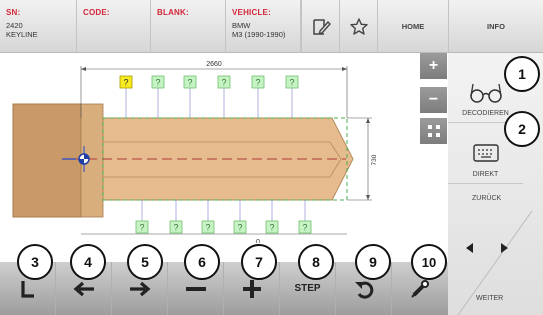  I want to click on top-cut-1-label: ?, so click(125, 83).